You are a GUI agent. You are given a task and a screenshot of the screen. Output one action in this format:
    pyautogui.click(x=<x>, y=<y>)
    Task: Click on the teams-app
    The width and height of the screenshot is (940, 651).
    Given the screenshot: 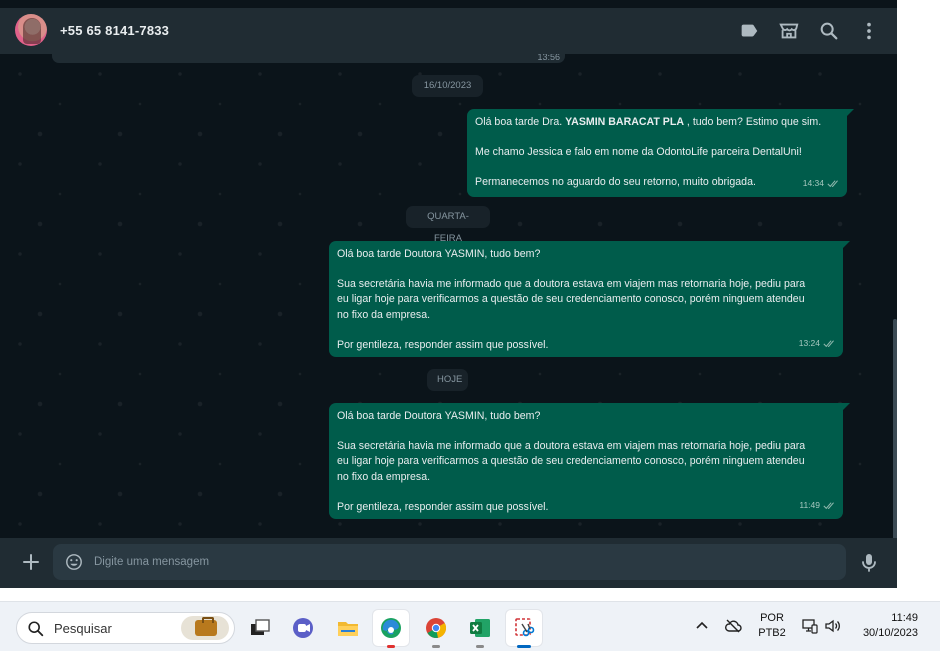 What is the action you would take?
    pyautogui.click(x=303, y=628)
    